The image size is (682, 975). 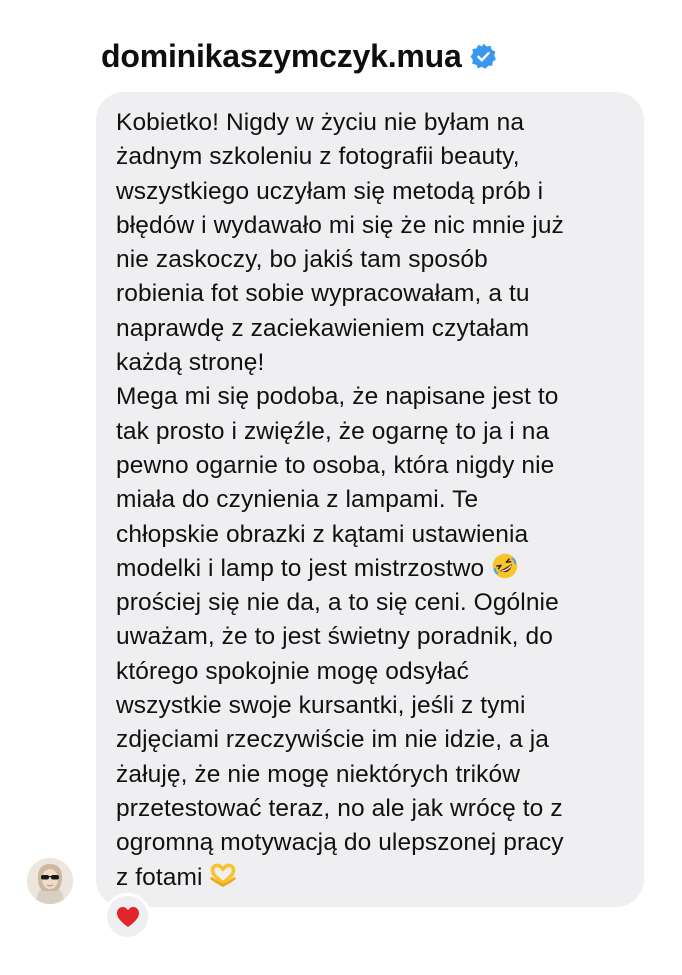 I want to click on sender-username: dominikaszymczyk.mua, so click(x=281, y=56).